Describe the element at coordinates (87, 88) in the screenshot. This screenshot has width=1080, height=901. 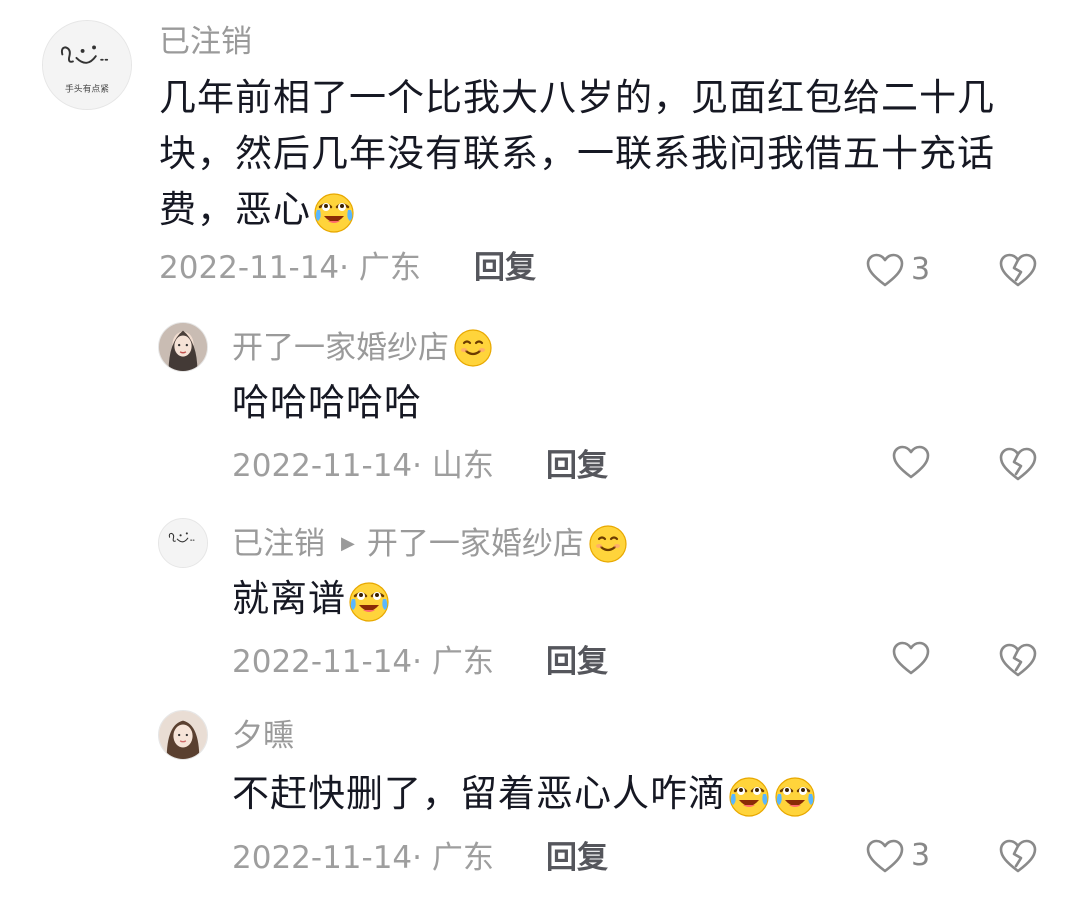
I see `avatar-text: 手头有点紧` at that location.